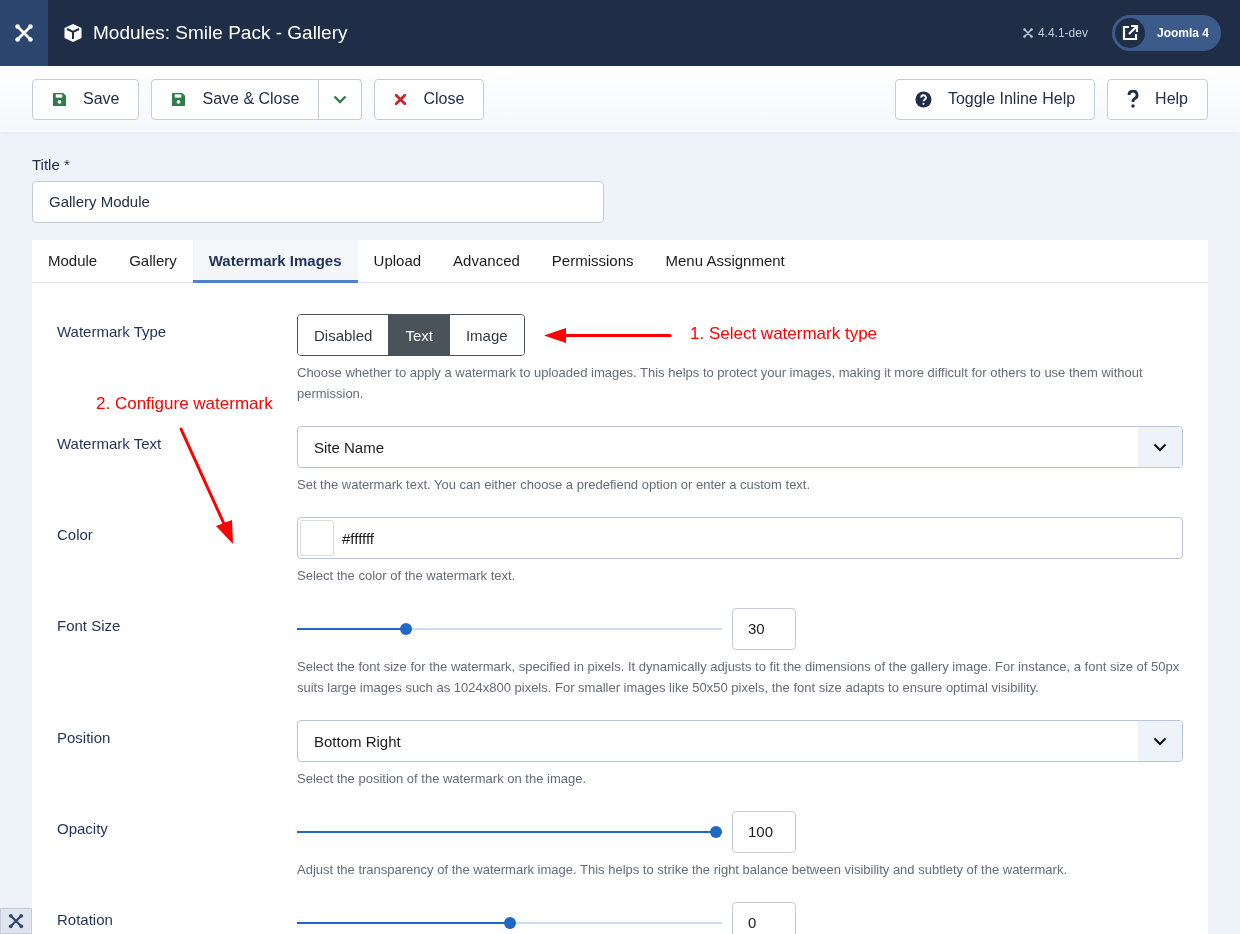 This screenshot has width=1240, height=934. I want to click on external-link-icon, so click(1129, 33).